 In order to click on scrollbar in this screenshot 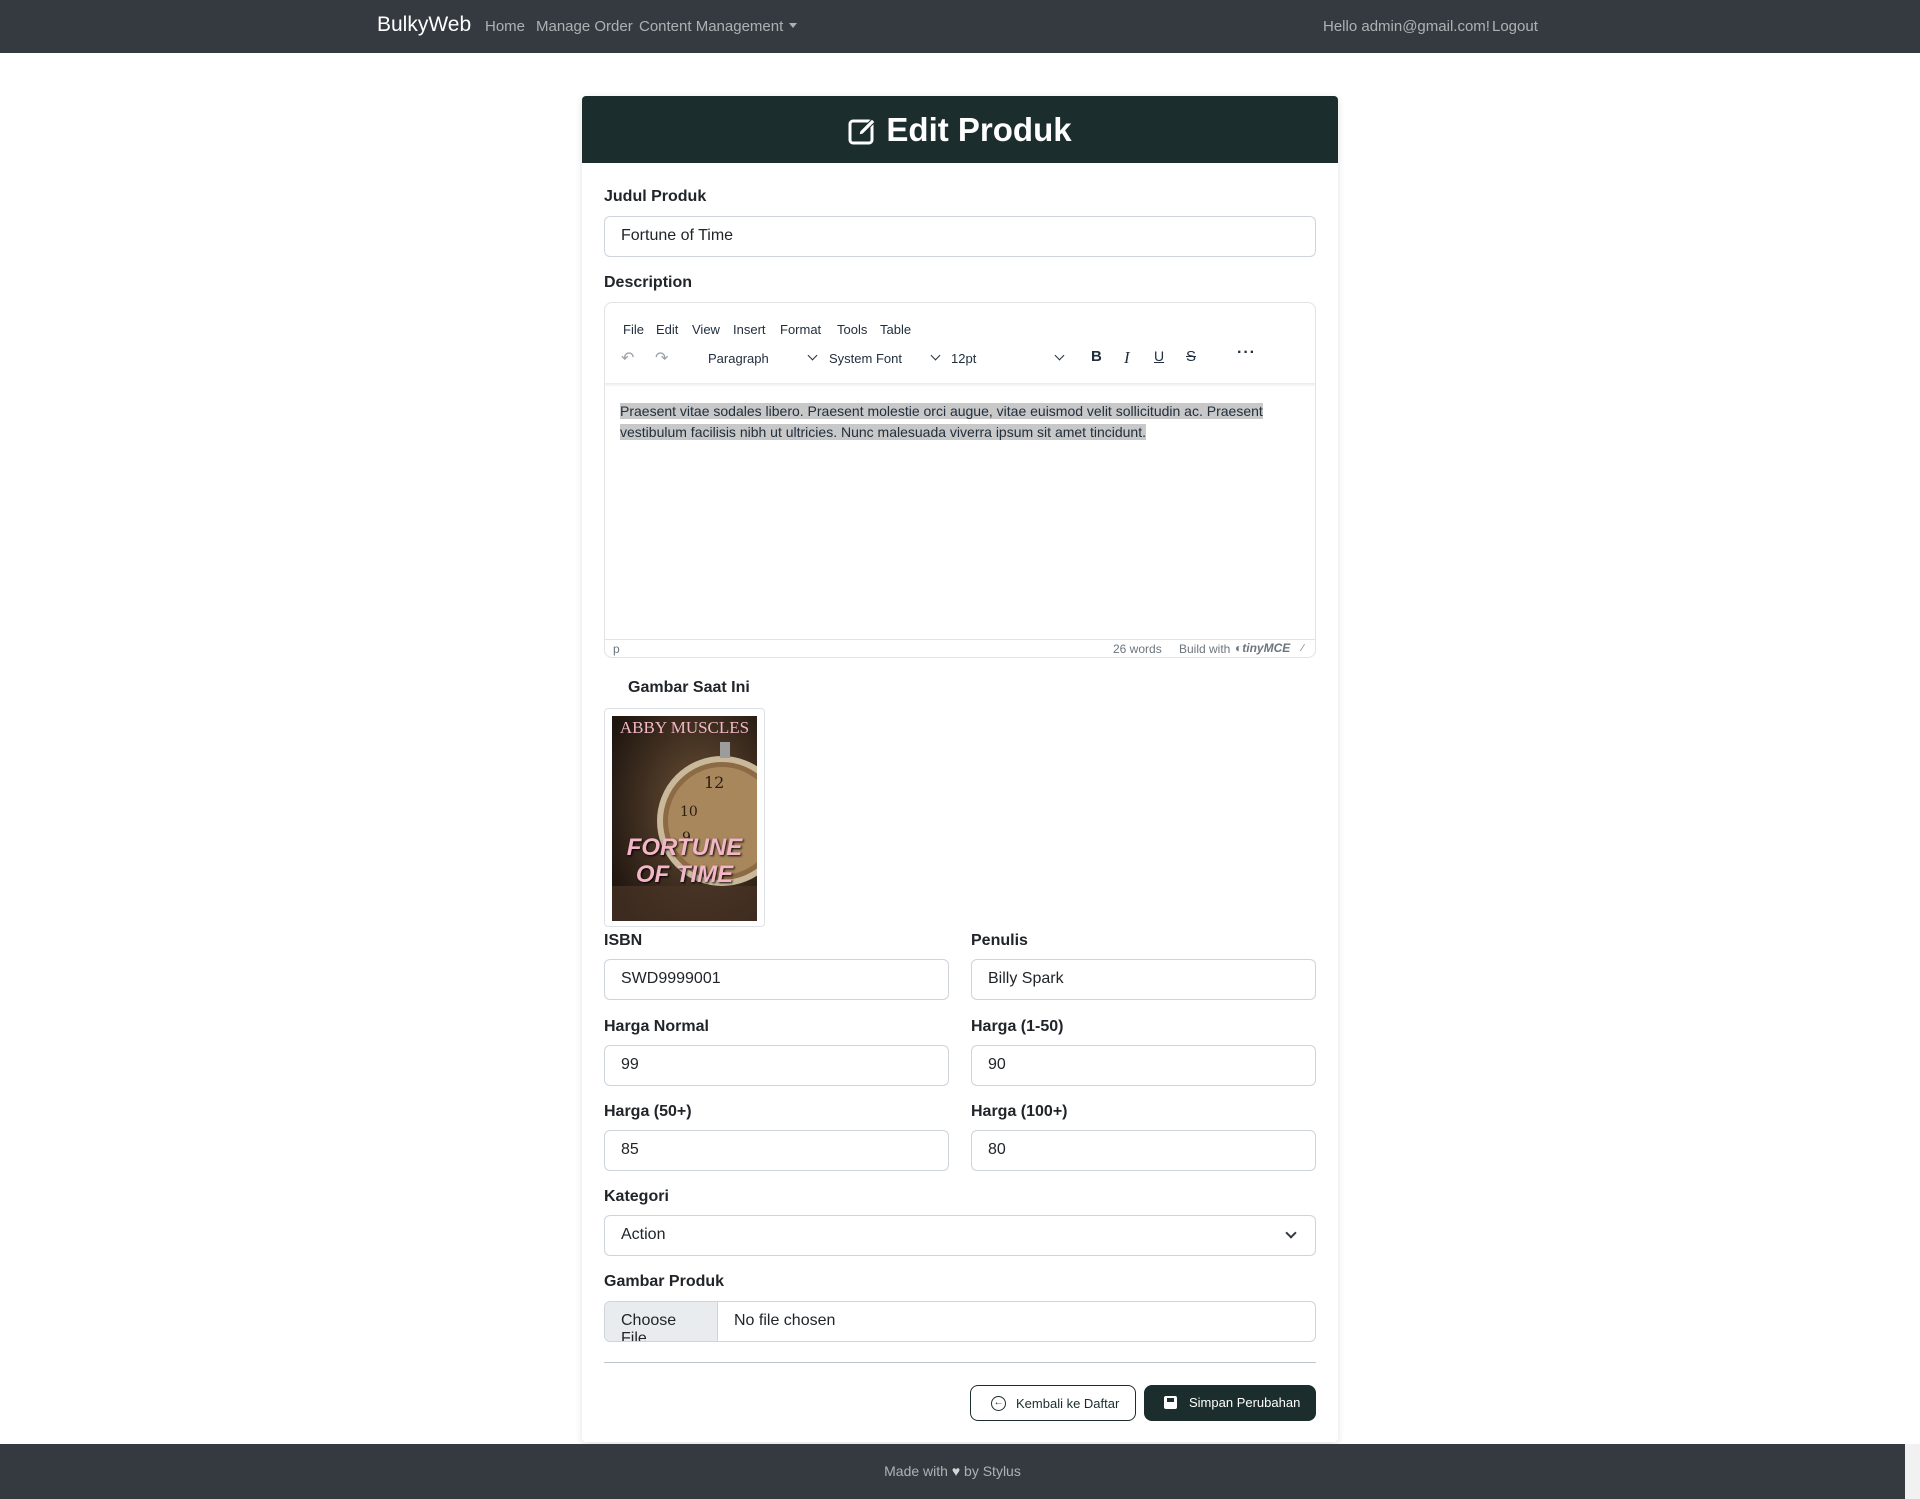, I will do `click(1912, 1471)`.